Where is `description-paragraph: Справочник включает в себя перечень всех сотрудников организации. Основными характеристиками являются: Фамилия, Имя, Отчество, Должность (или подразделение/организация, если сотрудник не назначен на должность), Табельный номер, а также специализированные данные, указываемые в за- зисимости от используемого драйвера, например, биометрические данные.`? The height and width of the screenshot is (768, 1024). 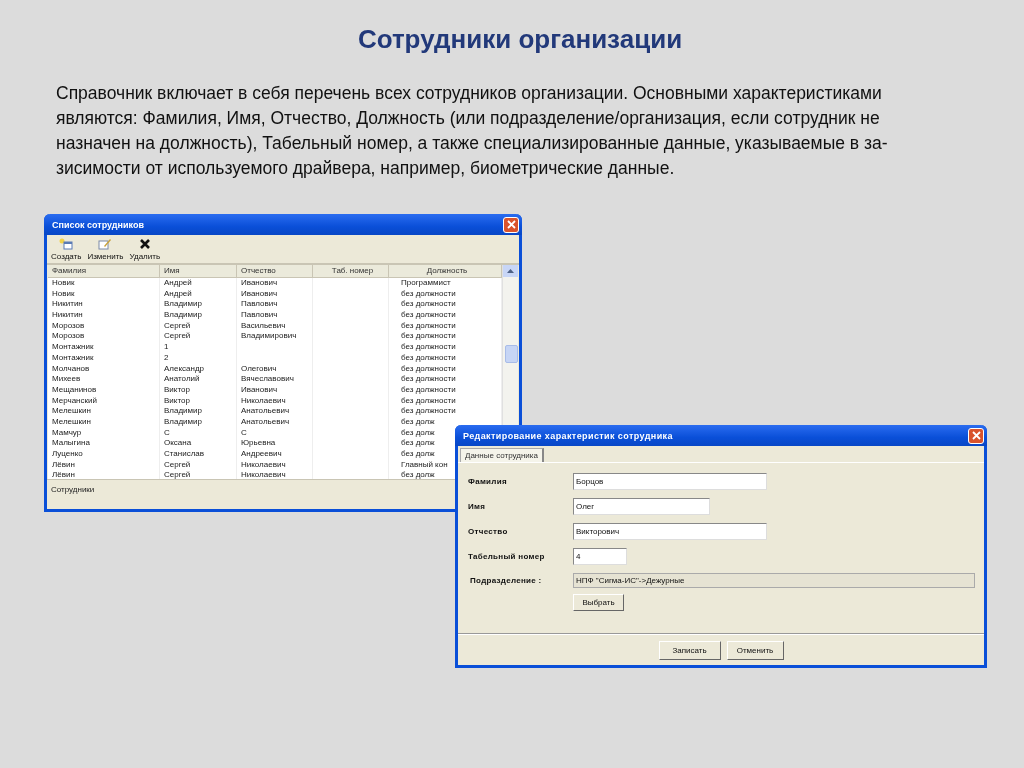 description-paragraph: Справочник включает в себя перечень всех сотрудников организации. Основными характеристиками являются: Фамилия, Имя, Отчество, Должность (или подразделение/организация, если сотрудник не назначен на должность), Табельный номер, а также специализированные данные, указываемые в за- зисимости от используемого драйвера, например, биометрические данные. is located at coordinates (472, 131).